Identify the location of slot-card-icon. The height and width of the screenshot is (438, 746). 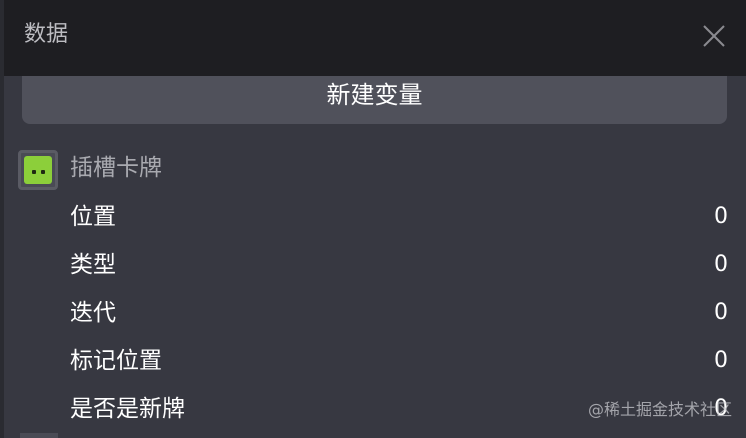
(38, 170).